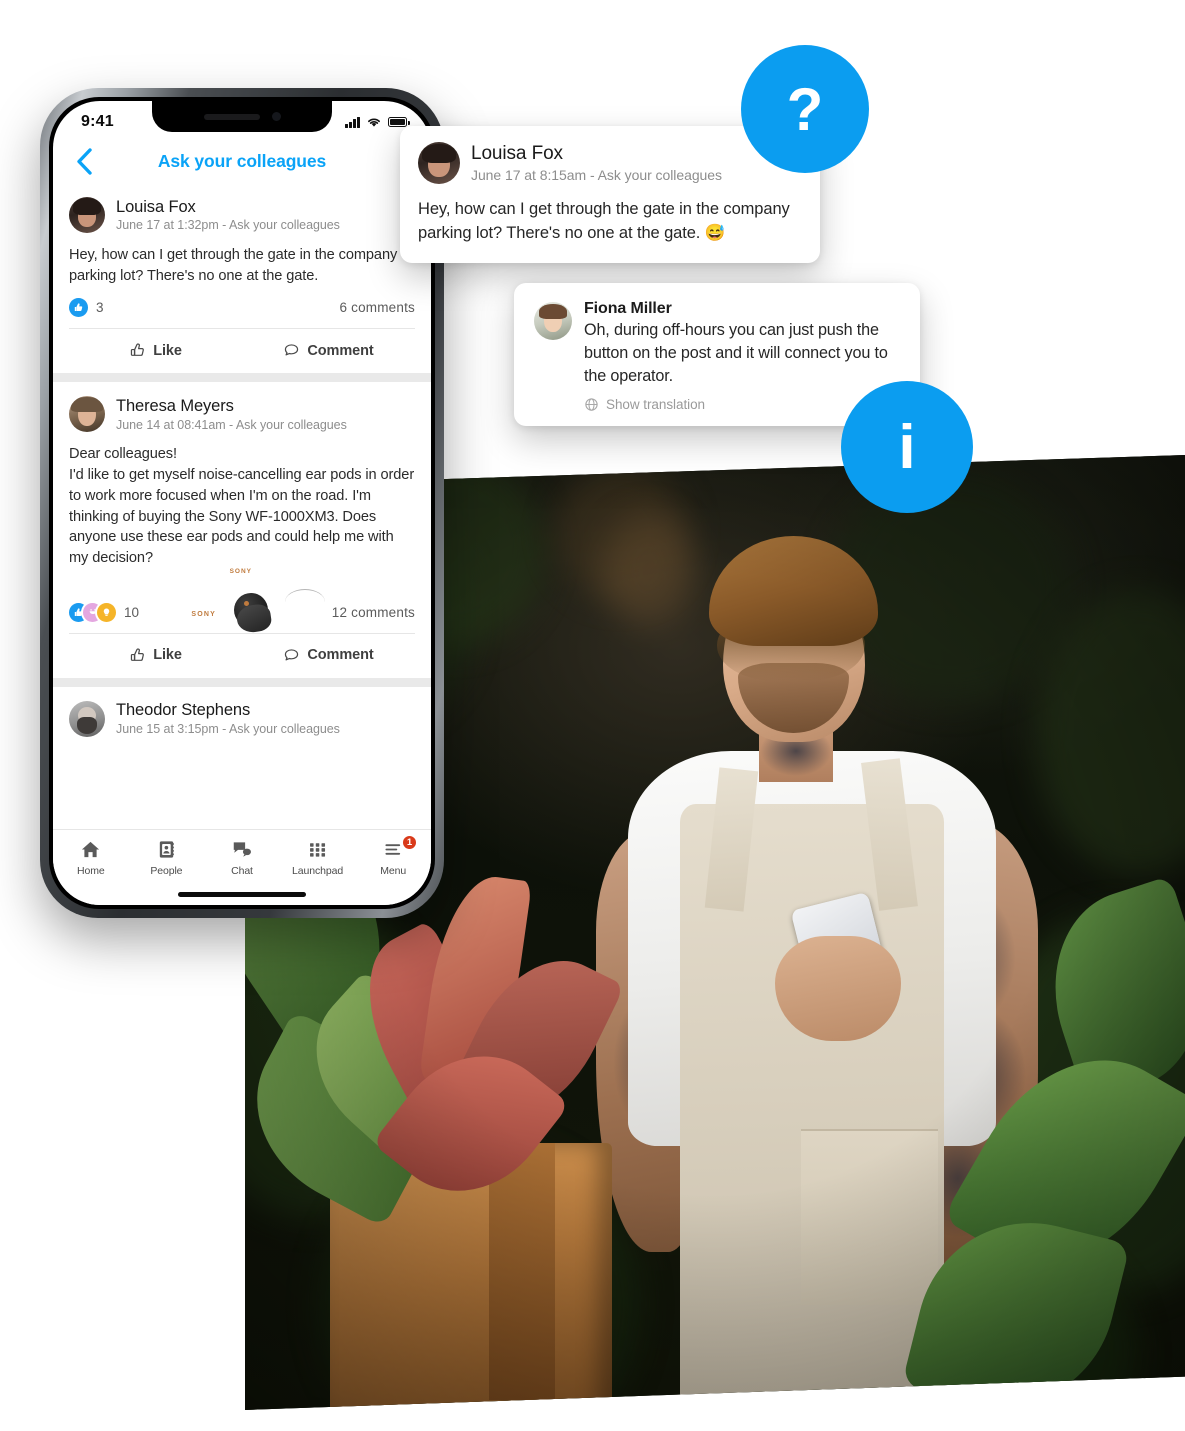 The height and width of the screenshot is (1431, 1185). I want to click on globe-icon, so click(591, 404).